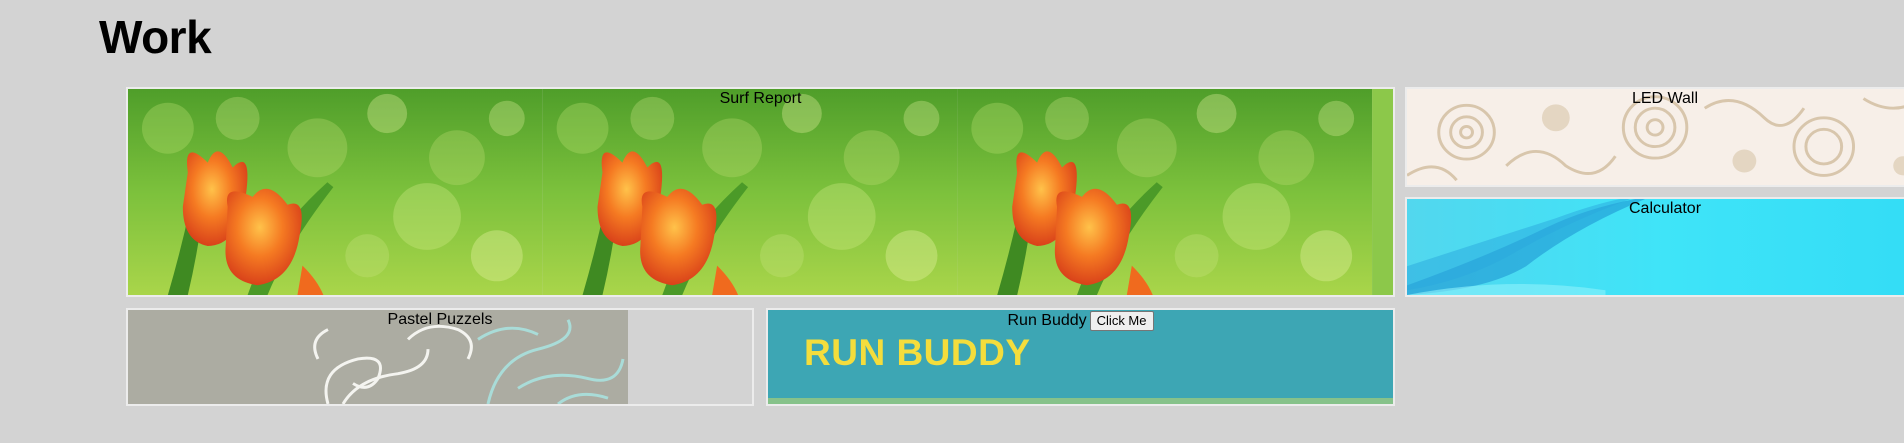  Describe the element at coordinates (917, 352) in the screenshot. I see `run-buddy-logo: RUN BUDDY` at that location.